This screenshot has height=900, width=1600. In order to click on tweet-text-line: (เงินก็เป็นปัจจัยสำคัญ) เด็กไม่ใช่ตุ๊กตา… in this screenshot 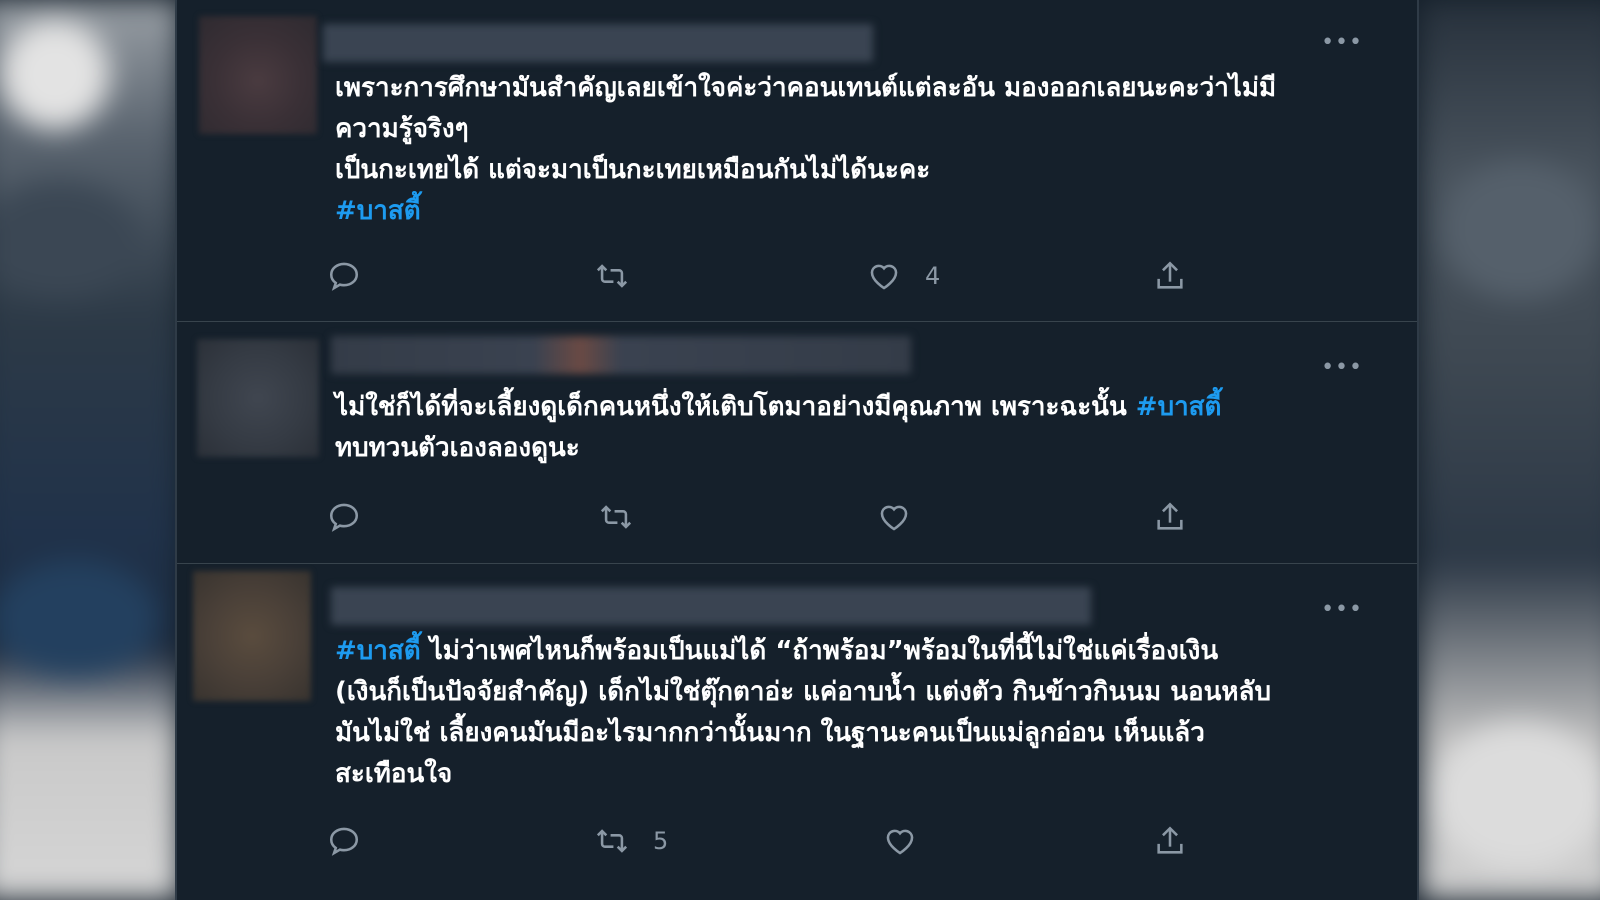, I will do `click(803, 692)`.